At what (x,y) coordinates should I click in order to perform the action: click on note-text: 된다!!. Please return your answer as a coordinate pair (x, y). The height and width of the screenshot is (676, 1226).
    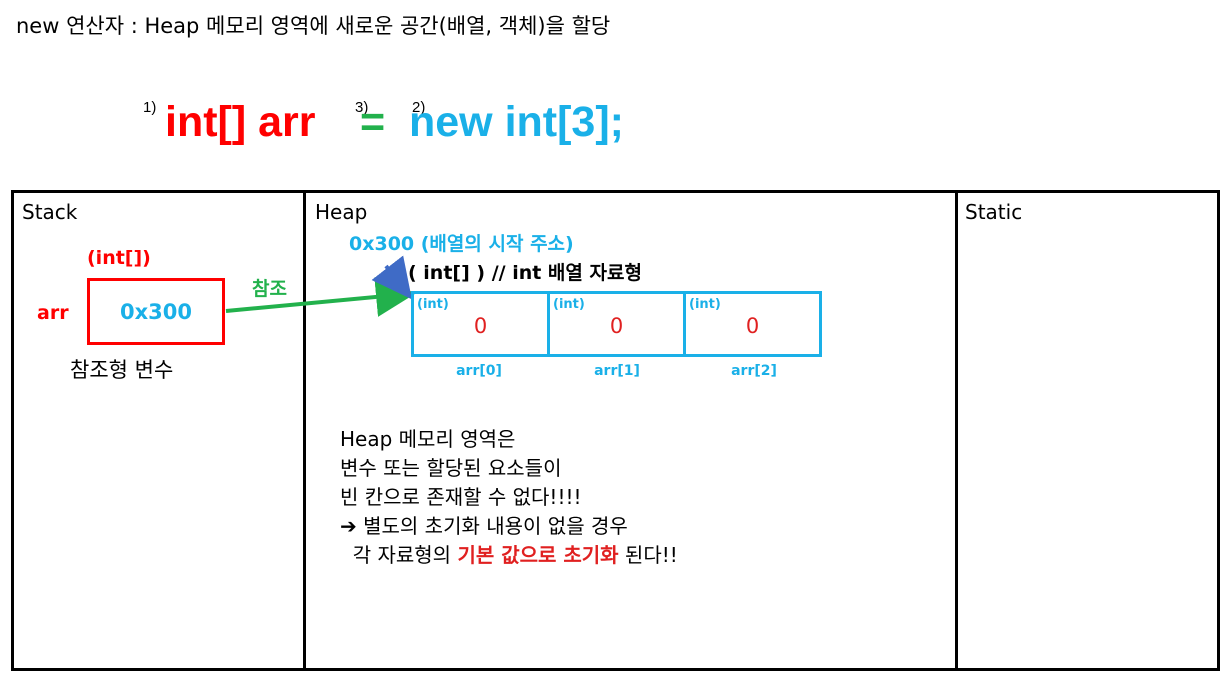
    Looking at the image, I should click on (648, 555).